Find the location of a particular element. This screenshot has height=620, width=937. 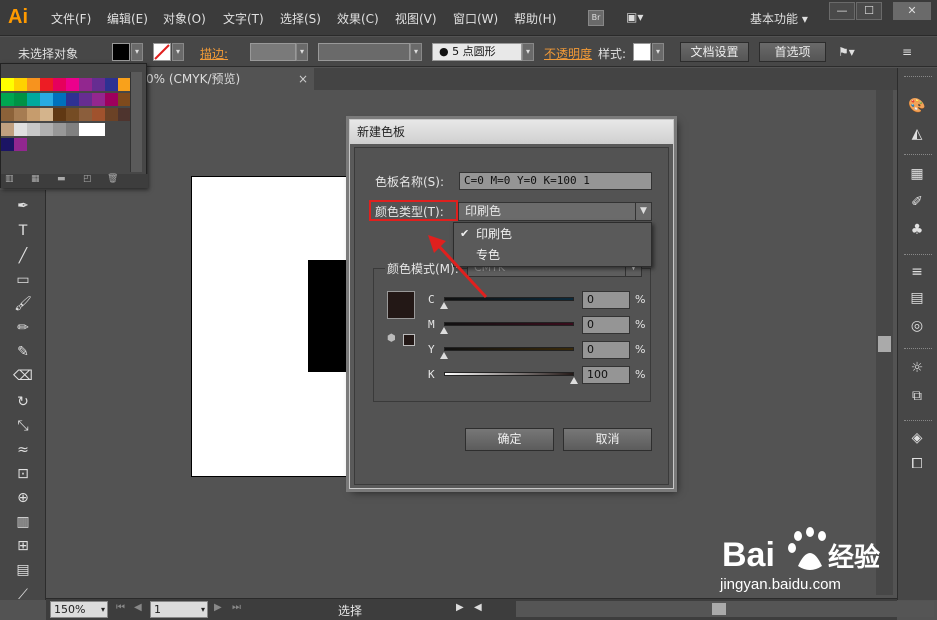

transparency-panel-icon: ◎ is located at coordinates (917, 326).